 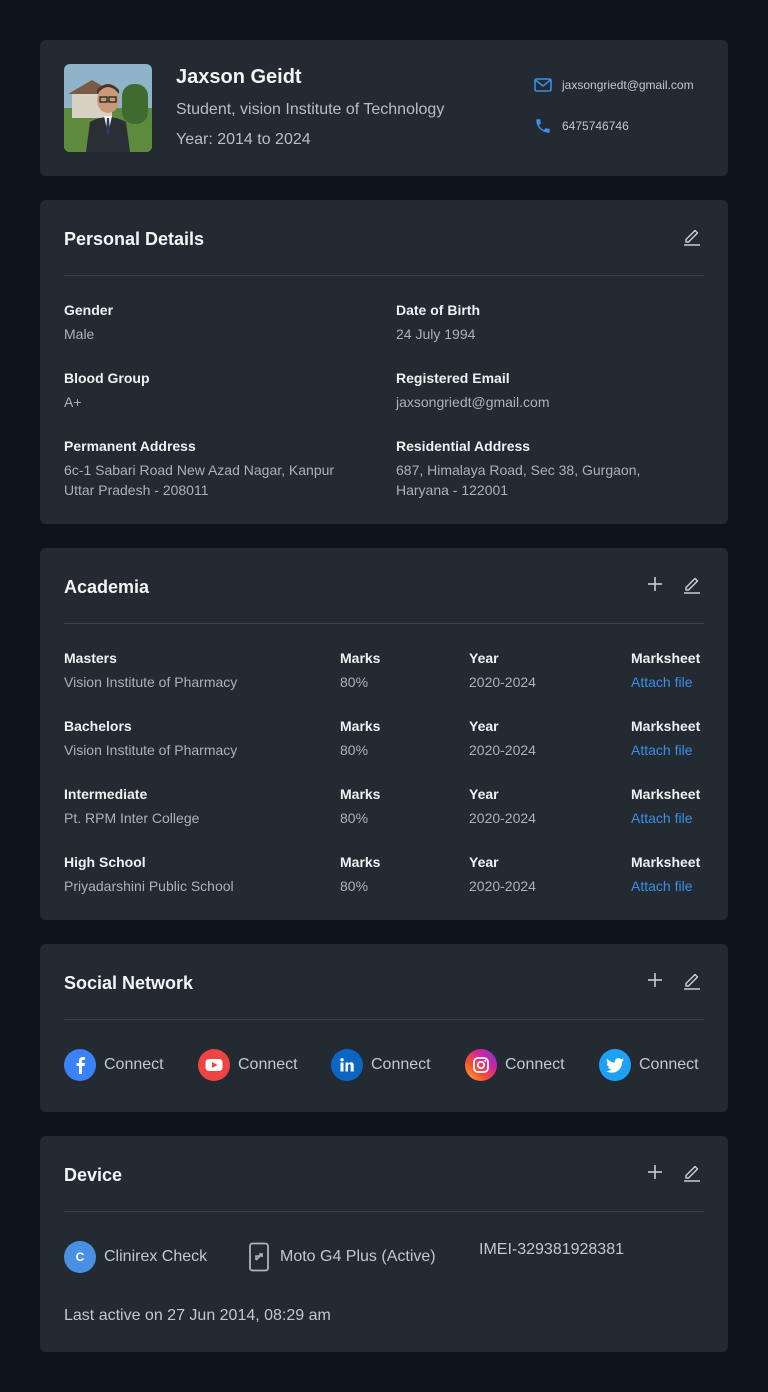 I want to click on education-level: Masters, so click(x=90, y=658).